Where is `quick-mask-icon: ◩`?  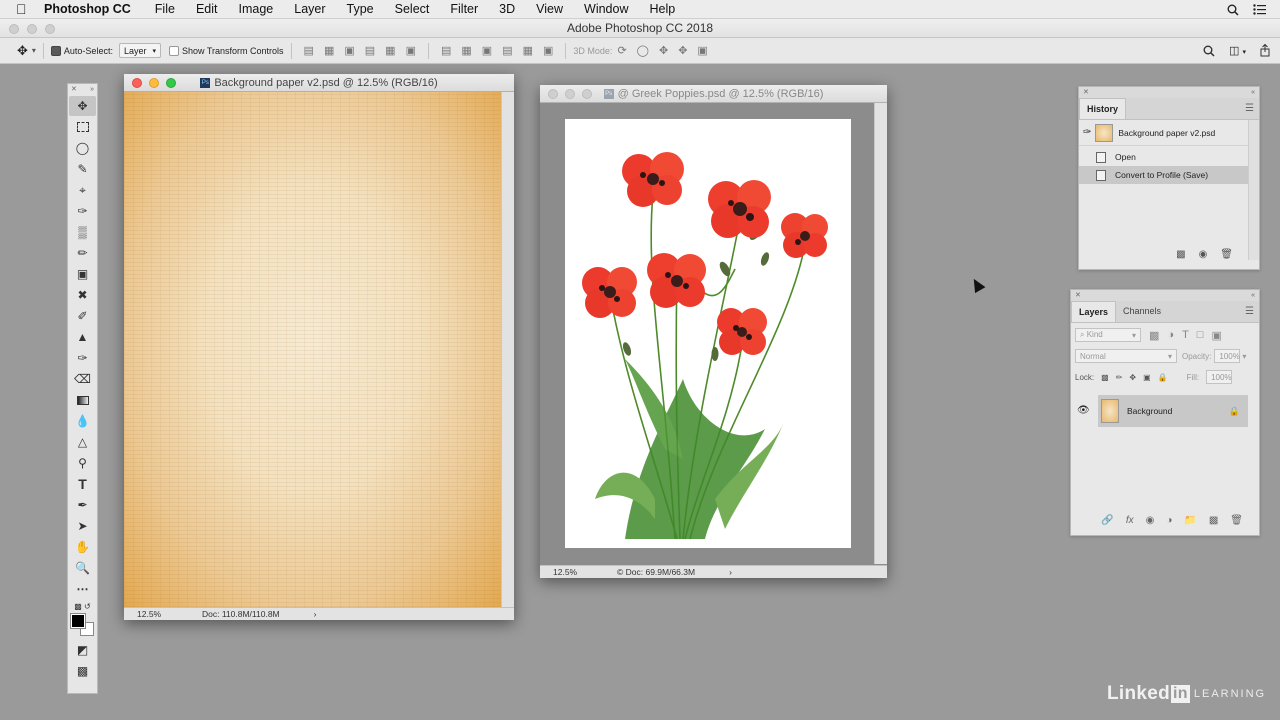 quick-mask-icon: ◩ is located at coordinates (82, 650).